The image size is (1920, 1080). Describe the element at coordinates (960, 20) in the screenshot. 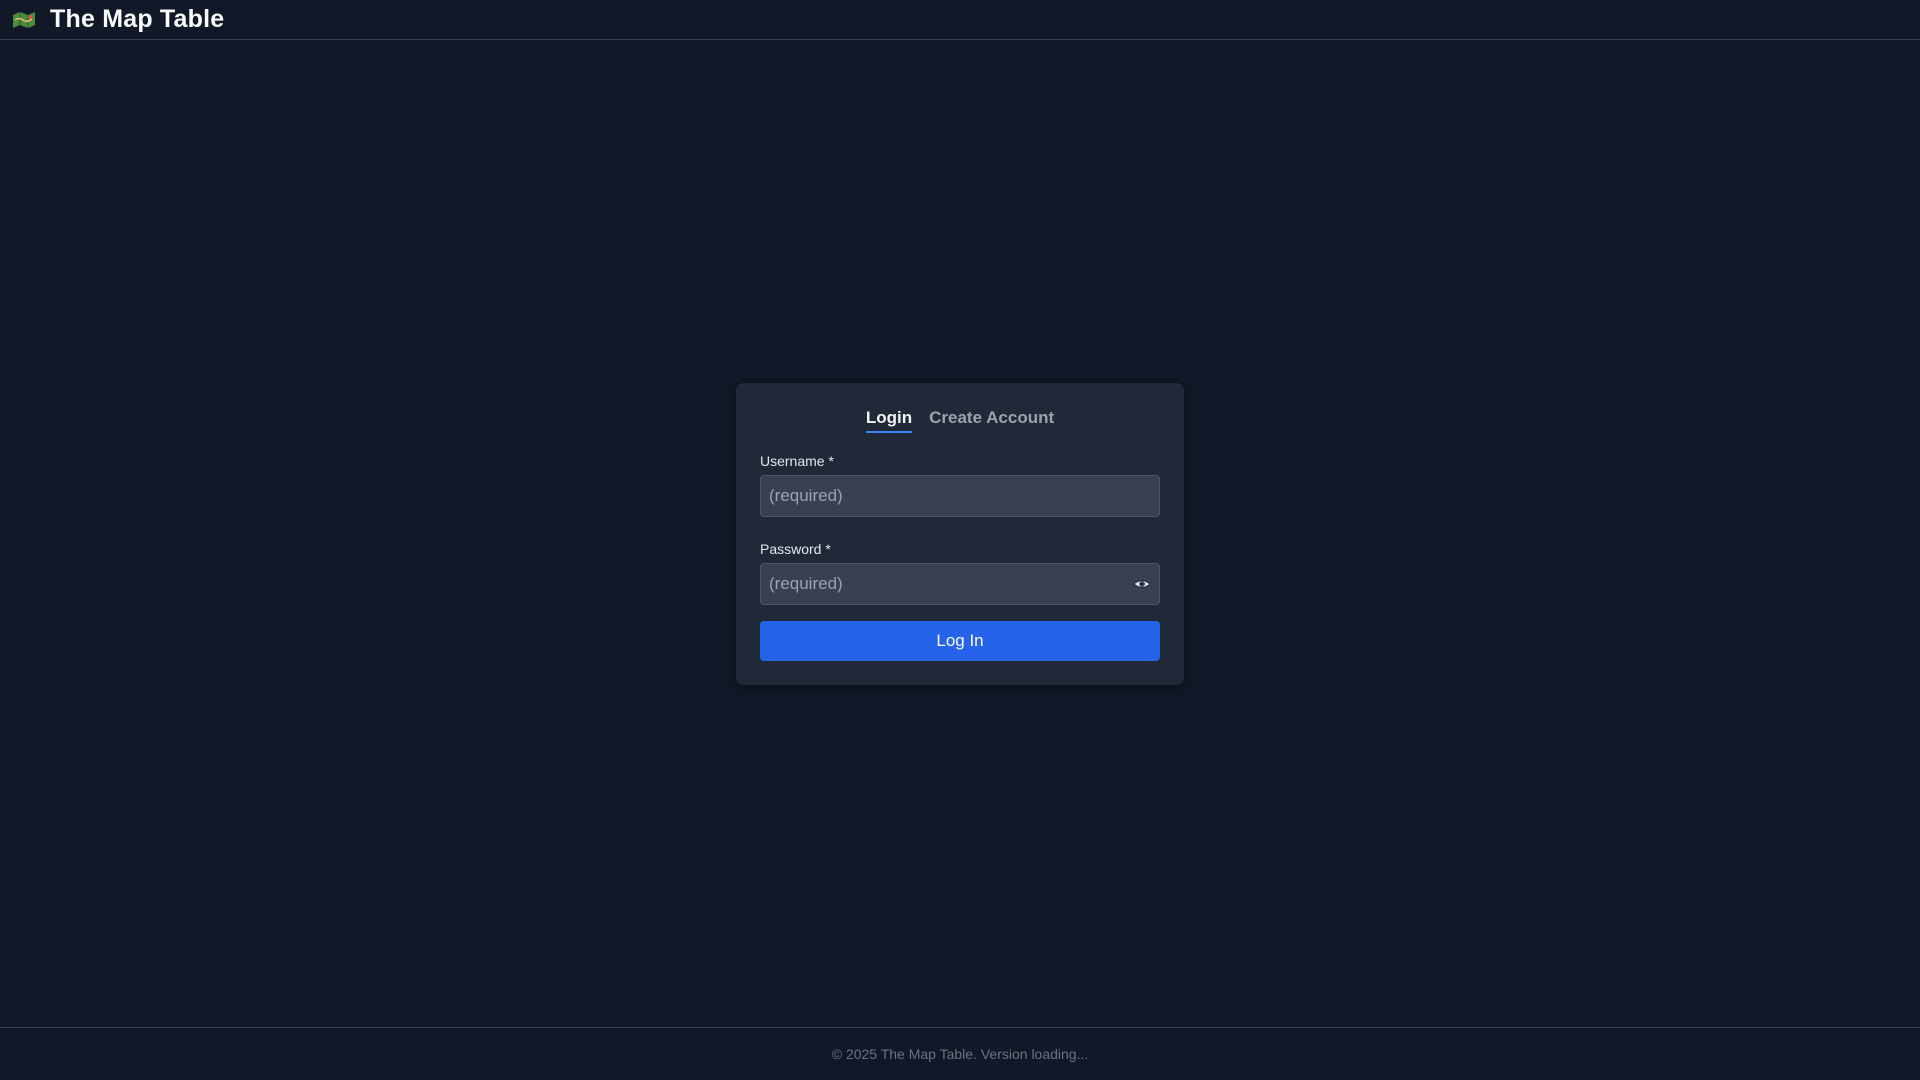

I see `top-bar: The Map Table` at that location.